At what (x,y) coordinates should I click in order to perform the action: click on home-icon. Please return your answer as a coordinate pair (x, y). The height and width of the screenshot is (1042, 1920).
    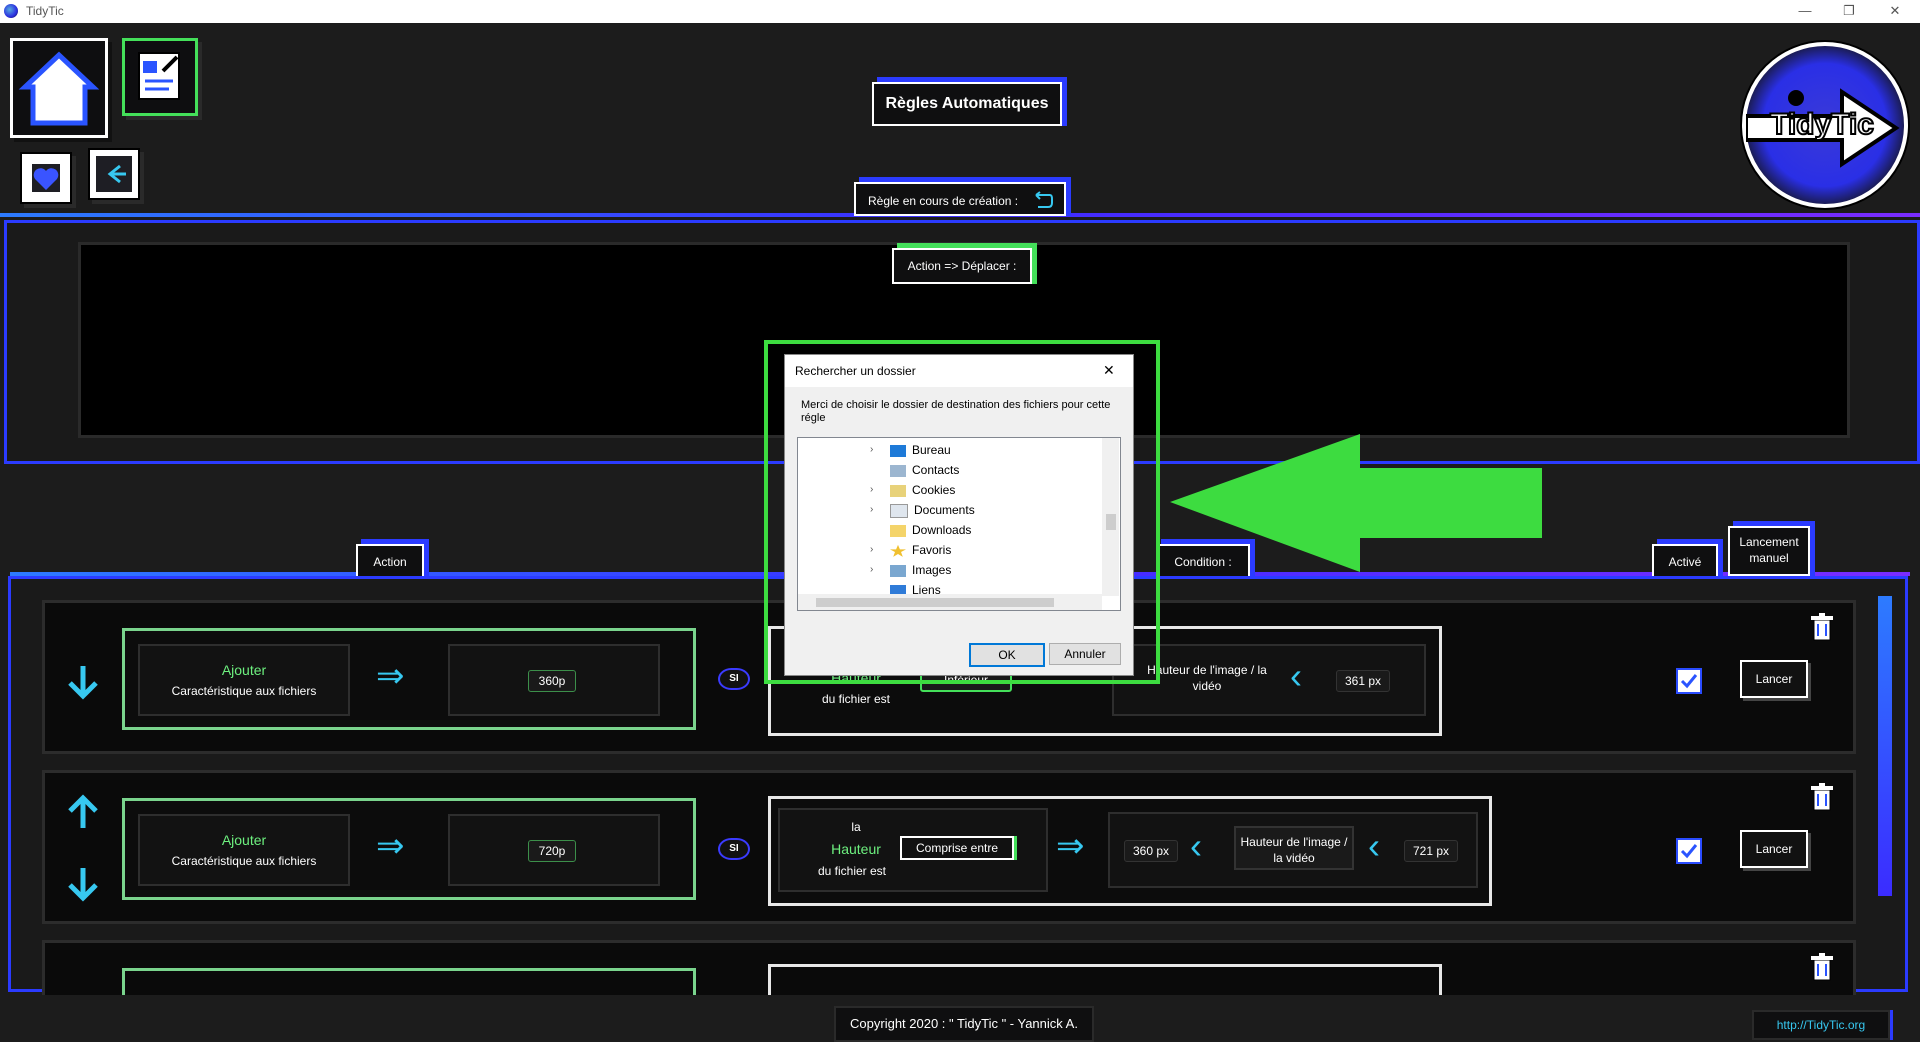
    Looking at the image, I should click on (59, 88).